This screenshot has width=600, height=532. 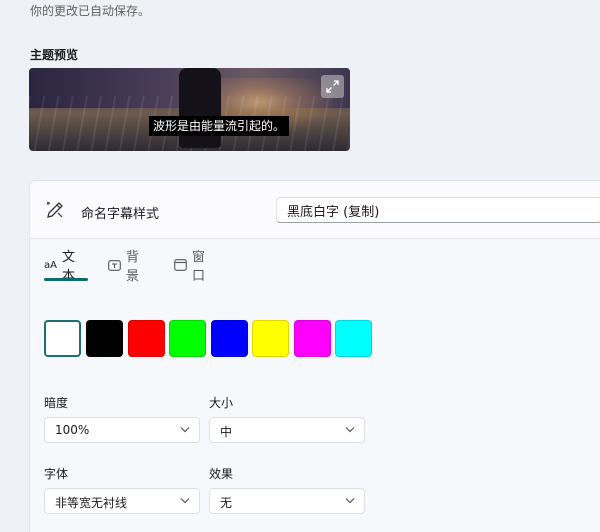 What do you see at coordinates (219, 126) in the screenshot?
I see `preview-caption: 波形是由能量流引起的。` at bounding box center [219, 126].